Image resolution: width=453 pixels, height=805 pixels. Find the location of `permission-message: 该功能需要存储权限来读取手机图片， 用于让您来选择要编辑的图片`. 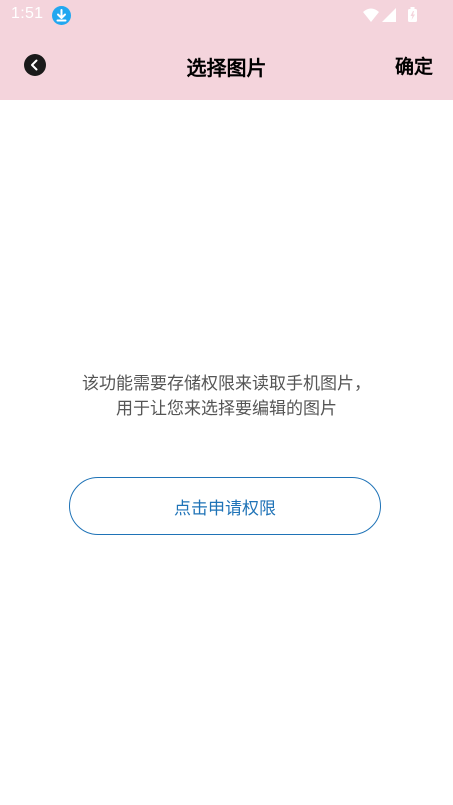

permission-message: 该功能需要存储权限来读取手机图片， 用于让您来选择要编辑的图片 is located at coordinates (226, 397).